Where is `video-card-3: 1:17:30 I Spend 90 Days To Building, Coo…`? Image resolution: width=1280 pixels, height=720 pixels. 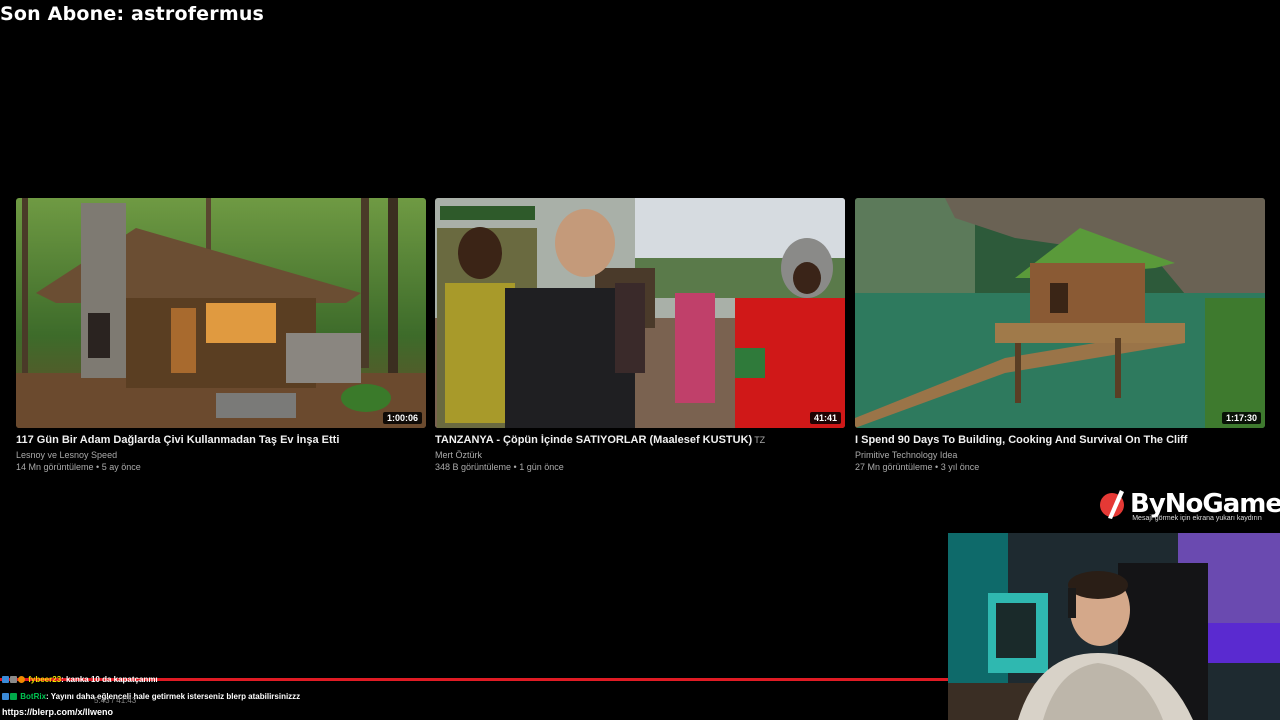
video-card-3: 1:17:30 I Spend 90 Days To Building, Coo… is located at coordinates (1060, 335).